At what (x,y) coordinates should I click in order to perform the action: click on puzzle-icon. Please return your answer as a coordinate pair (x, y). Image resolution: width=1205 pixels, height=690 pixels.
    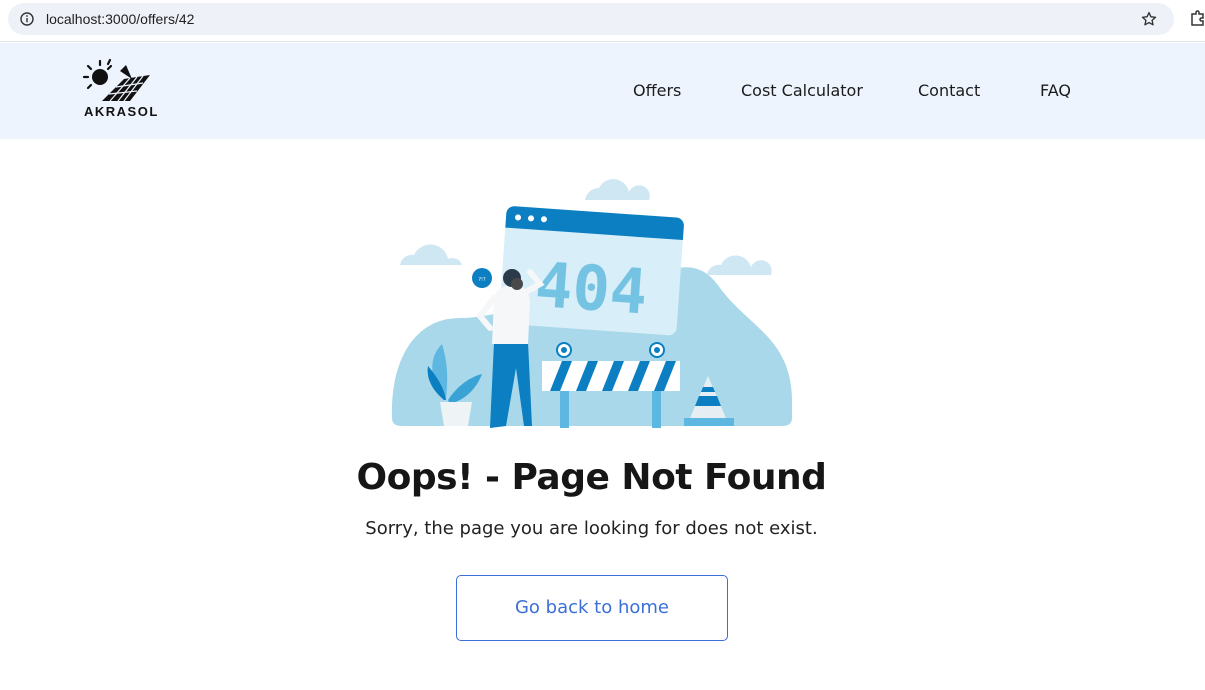
    Looking at the image, I should click on (1197, 18).